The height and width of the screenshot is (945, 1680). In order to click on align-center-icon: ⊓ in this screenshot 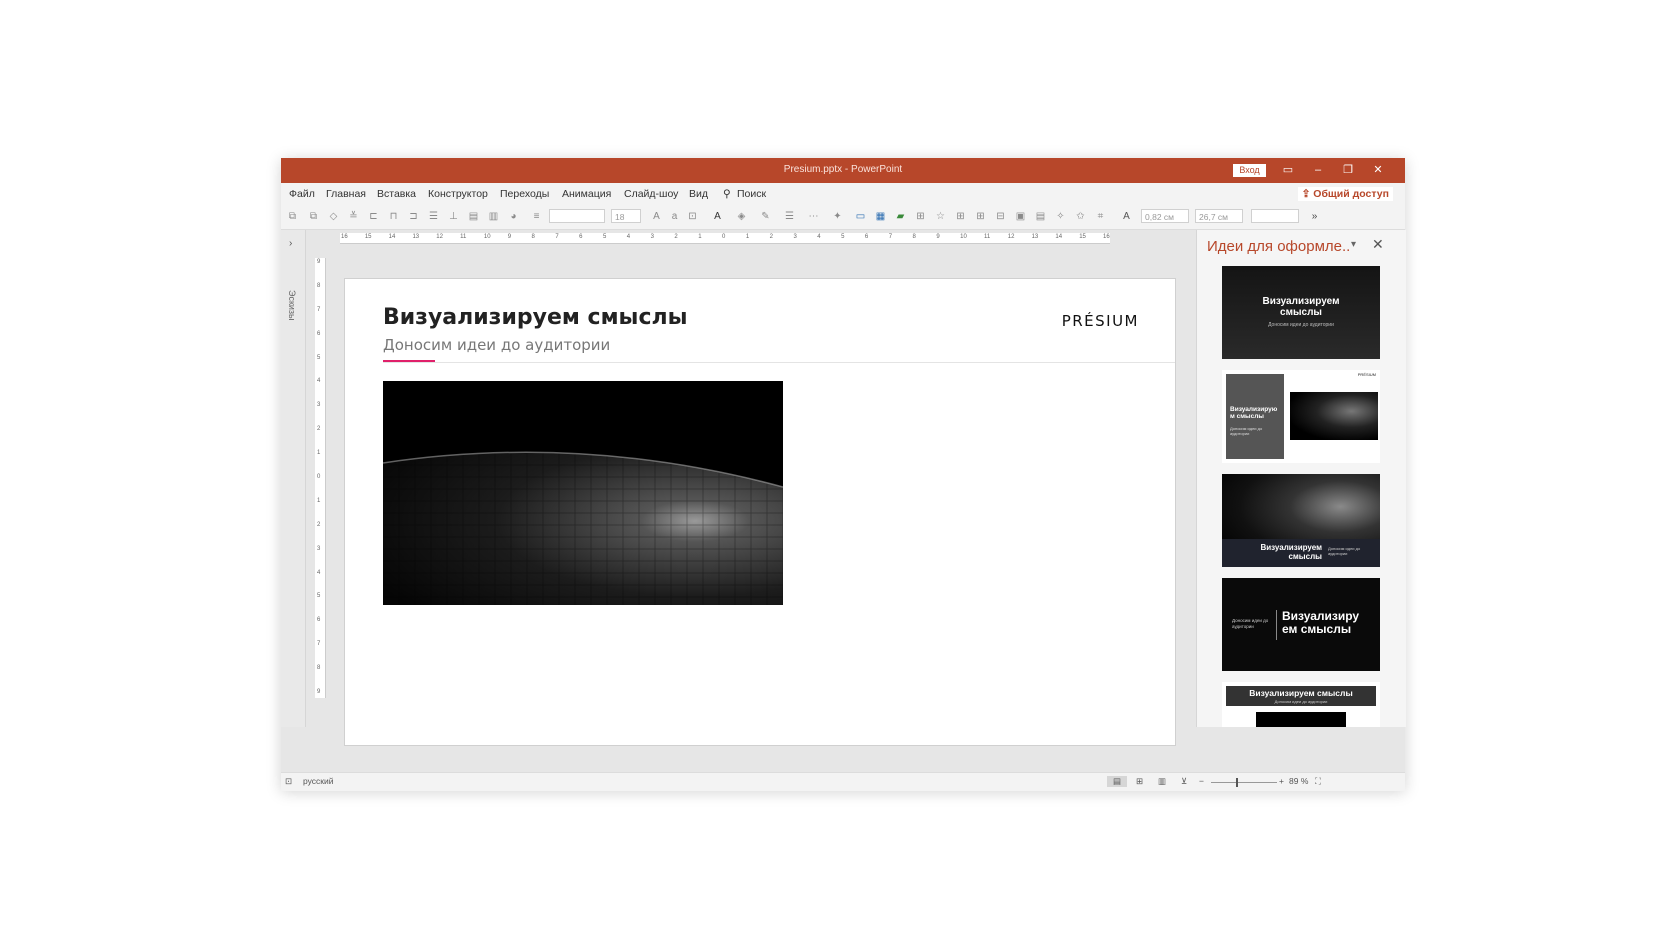, I will do `click(393, 216)`.